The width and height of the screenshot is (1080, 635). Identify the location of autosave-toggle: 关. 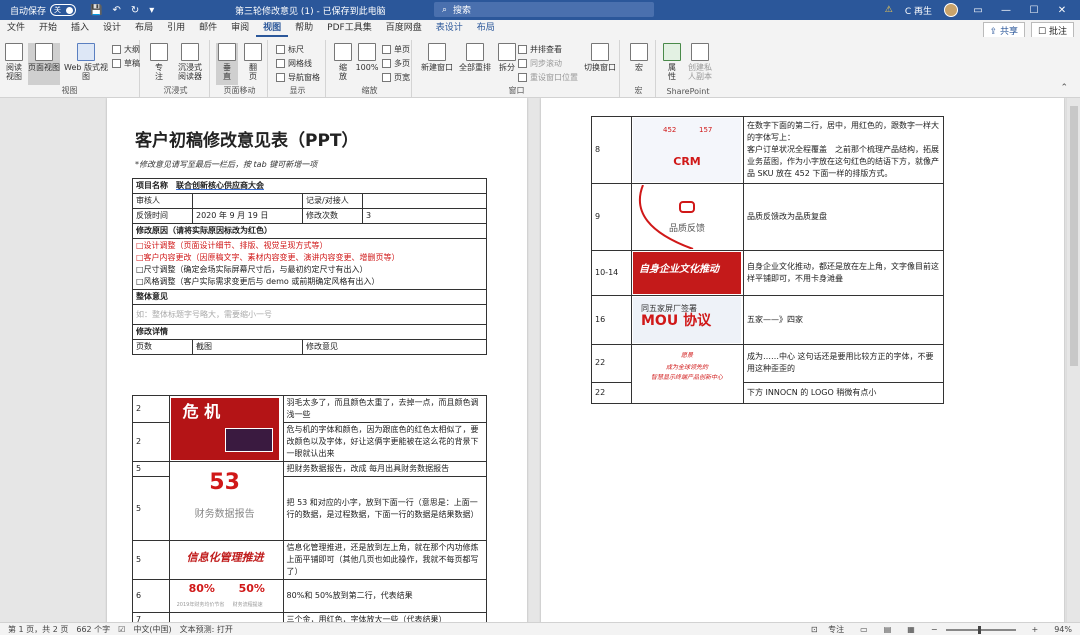
(63, 10).